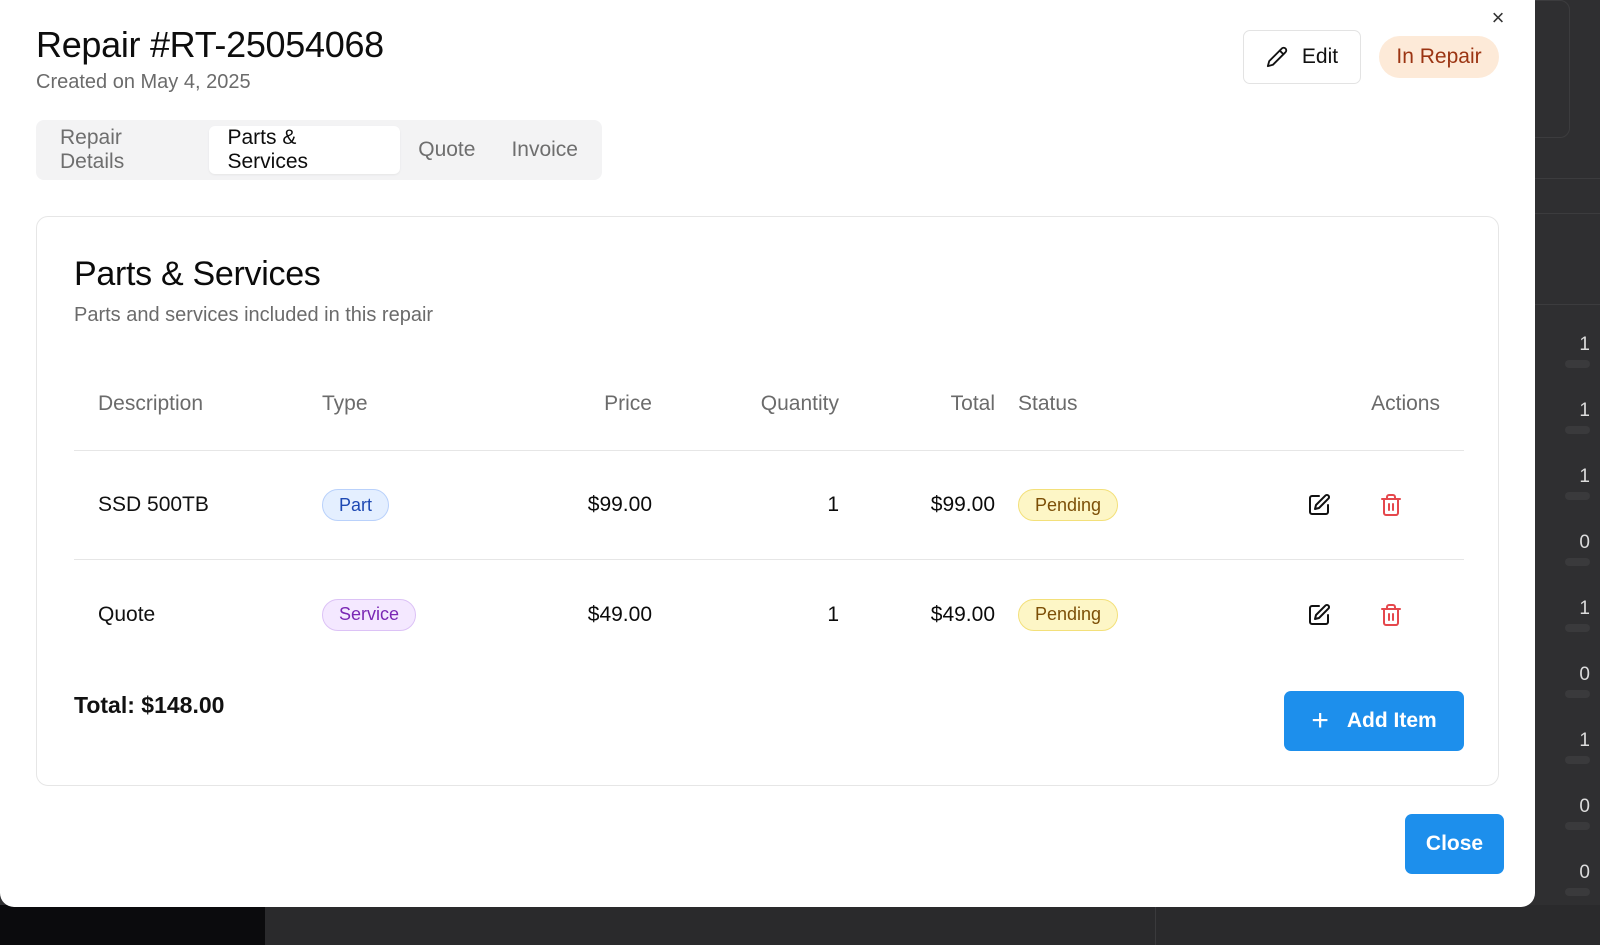  Describe the element at coordinates (619, 614) in the screenshot. I see `row-price: $49.00` at that location.